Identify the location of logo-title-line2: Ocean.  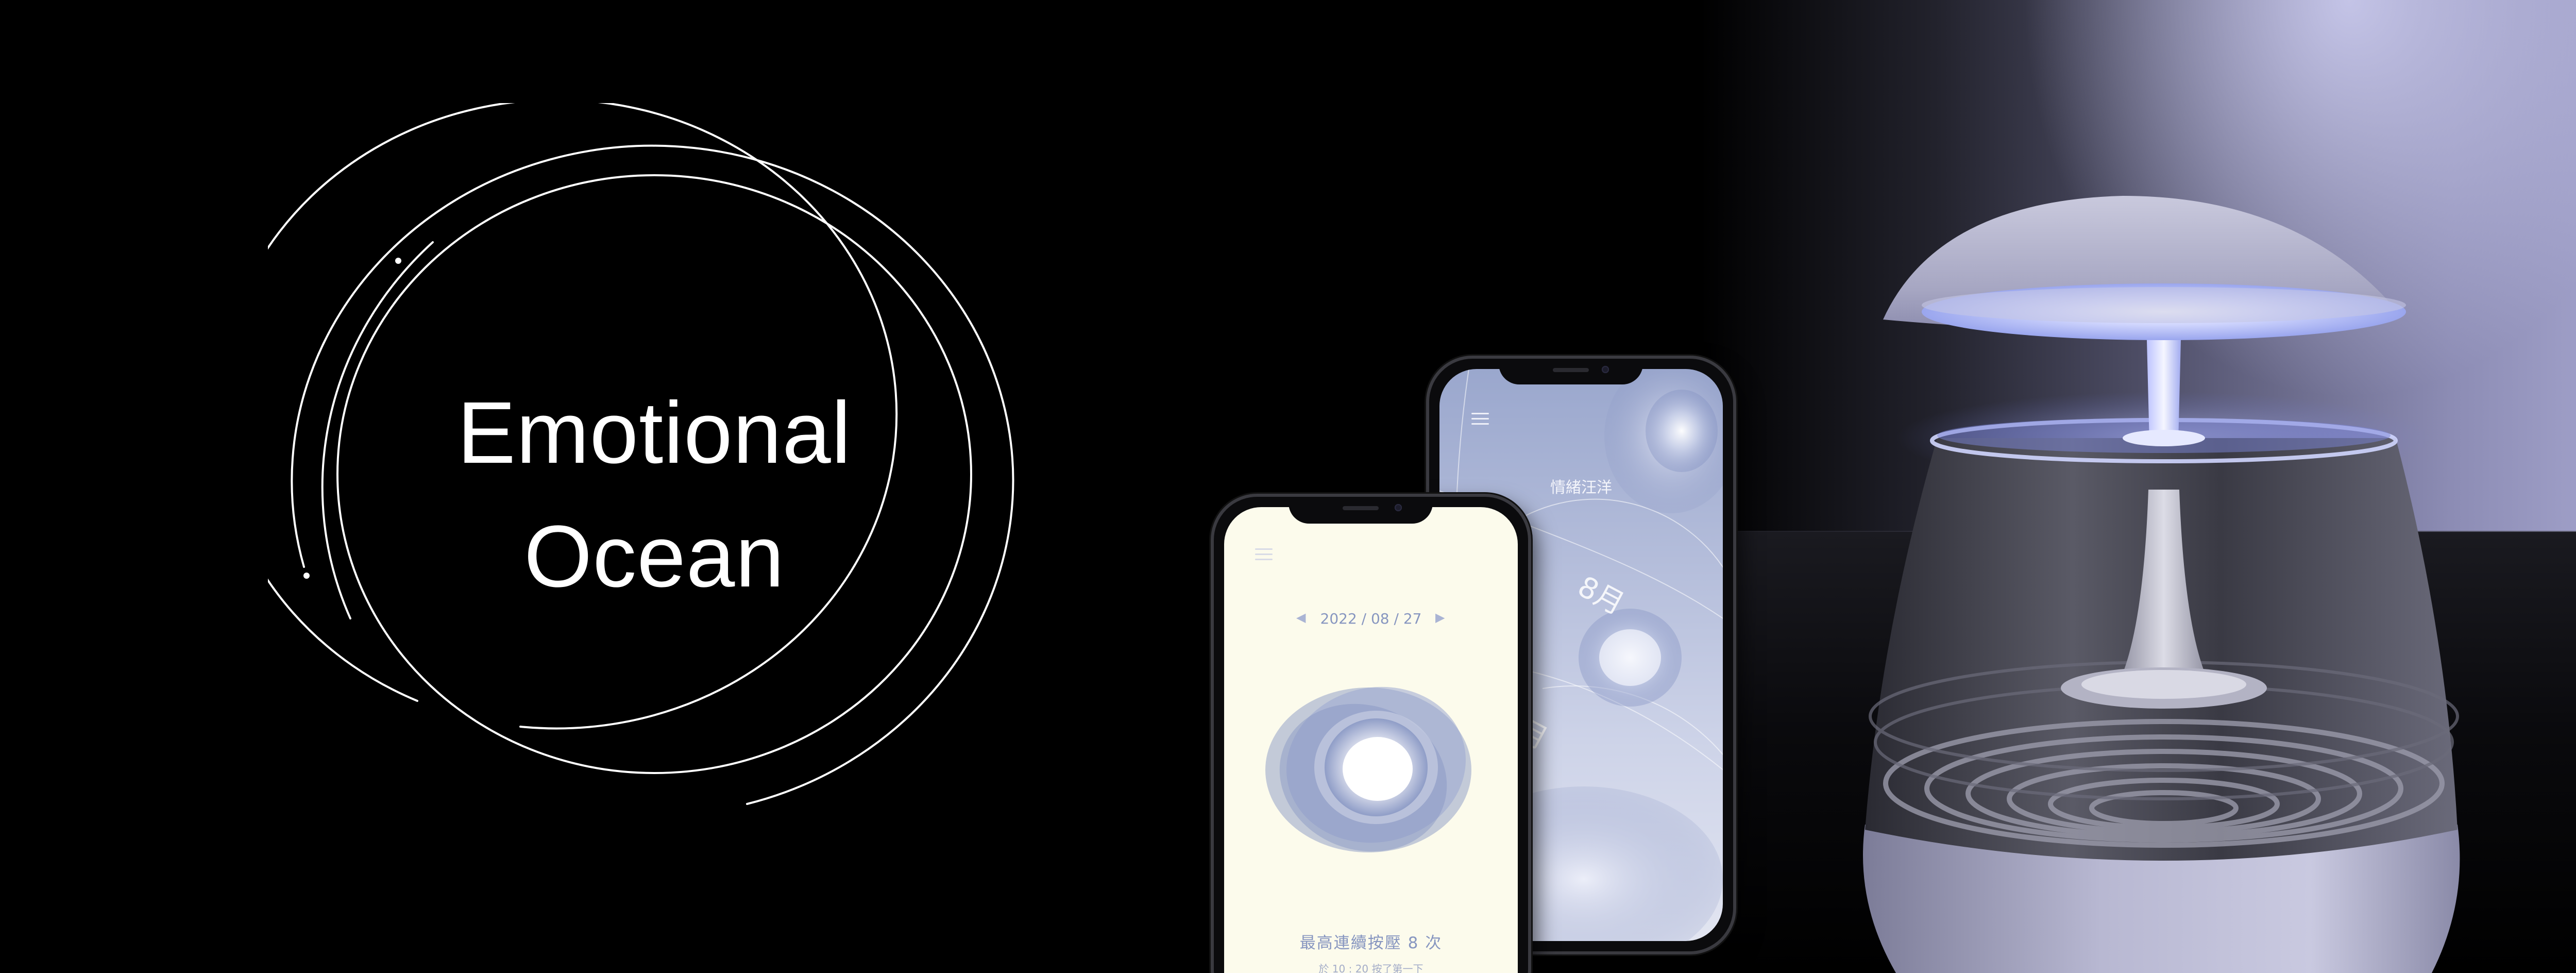
(654, 557).